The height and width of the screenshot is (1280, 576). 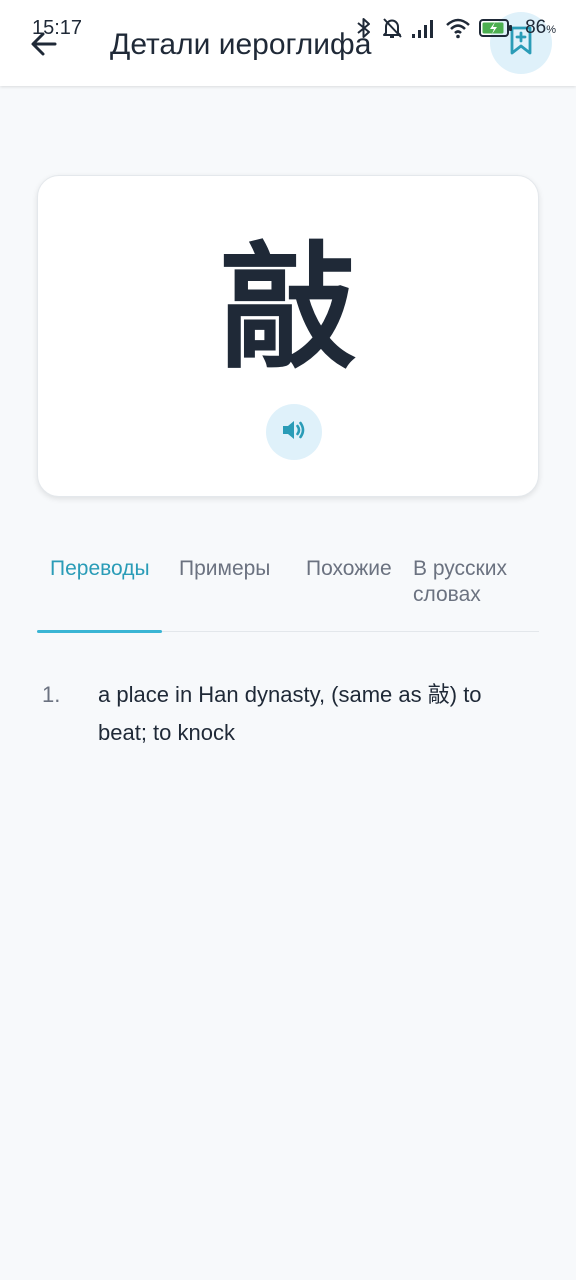 I want to click on status-time: 15:17, so click(x=57, y=28).